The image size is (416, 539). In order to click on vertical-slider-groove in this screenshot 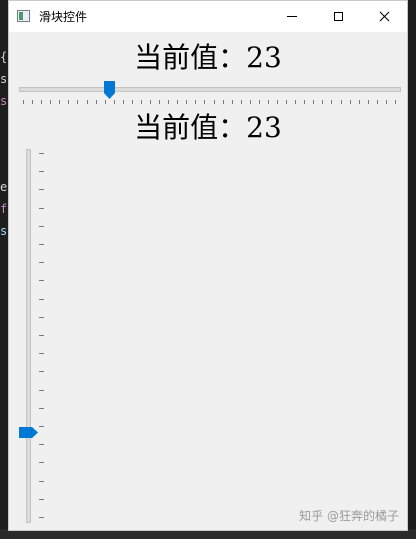, I will do `click(28, 336)`.